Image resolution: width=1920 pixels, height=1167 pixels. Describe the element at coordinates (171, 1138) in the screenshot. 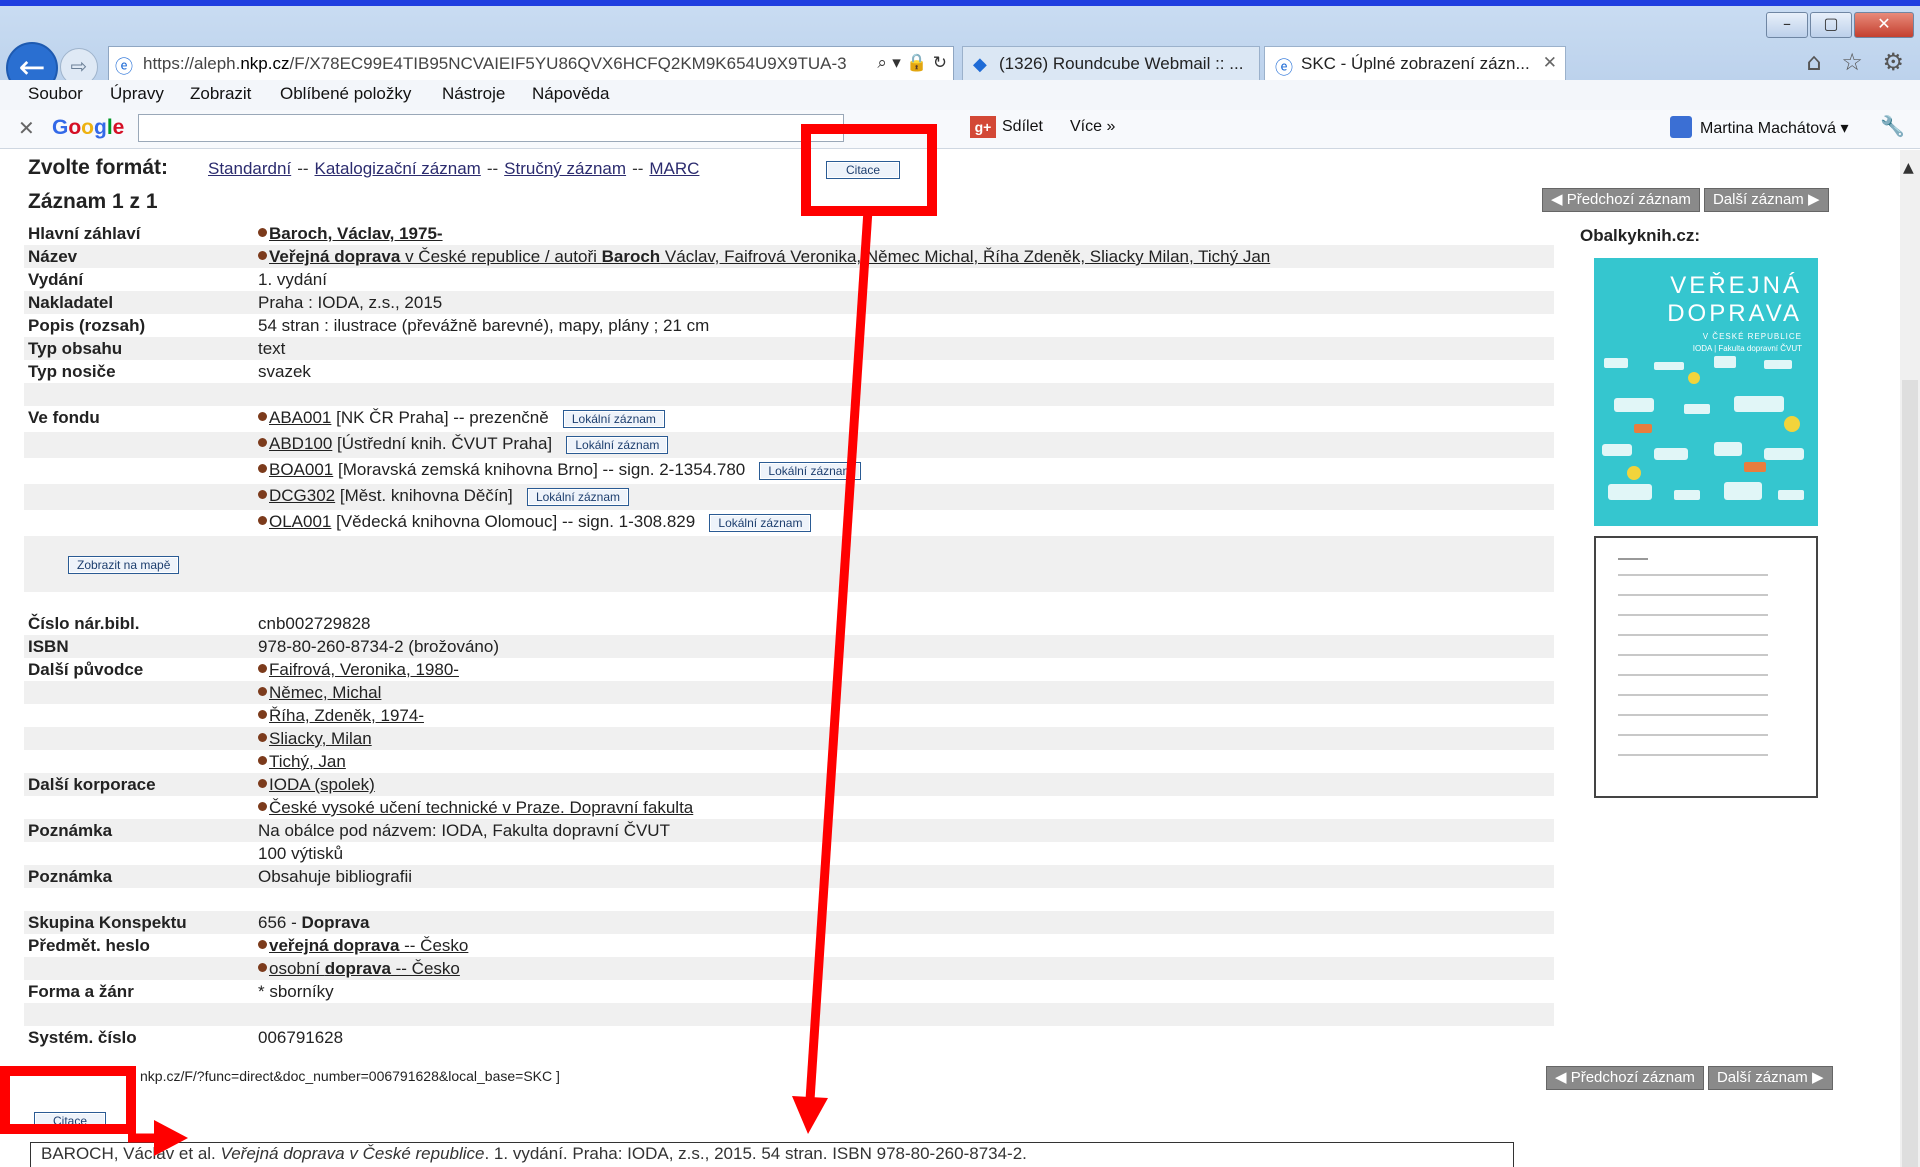

I see `annotation-arrowhead-right` at that location.